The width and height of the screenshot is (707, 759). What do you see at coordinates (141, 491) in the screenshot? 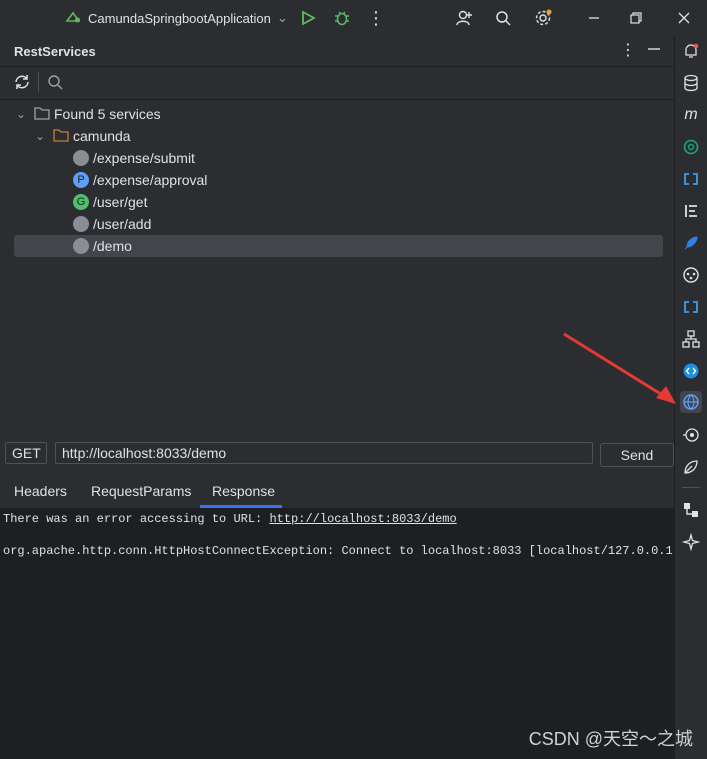
I see `tab-request-params: RequestParams` at bounding box center [141, 491].